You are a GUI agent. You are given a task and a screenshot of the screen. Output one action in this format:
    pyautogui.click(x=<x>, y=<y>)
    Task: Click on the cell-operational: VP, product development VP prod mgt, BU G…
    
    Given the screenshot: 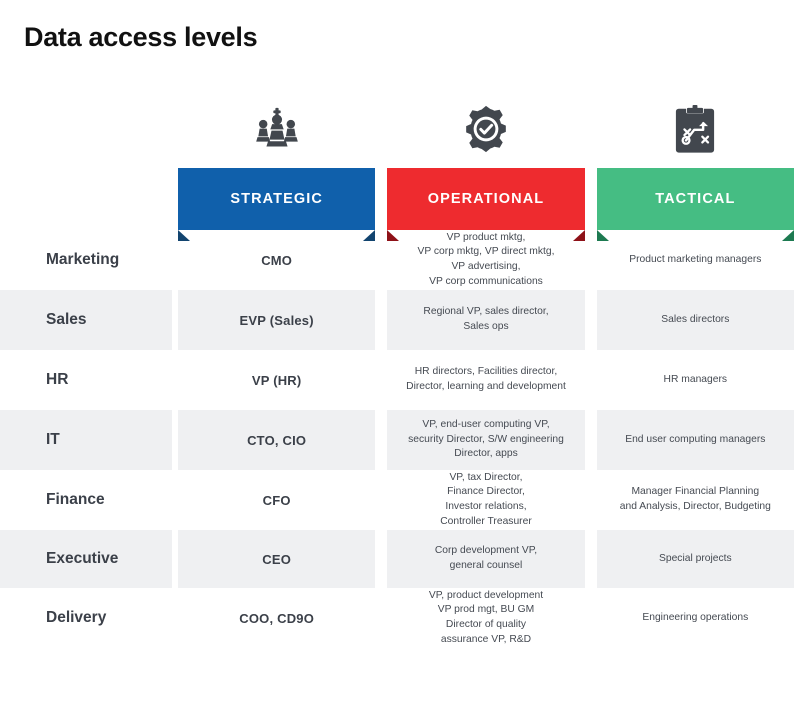 What is the action you would take?
    pyautogui.click(x=486, y=618)
    